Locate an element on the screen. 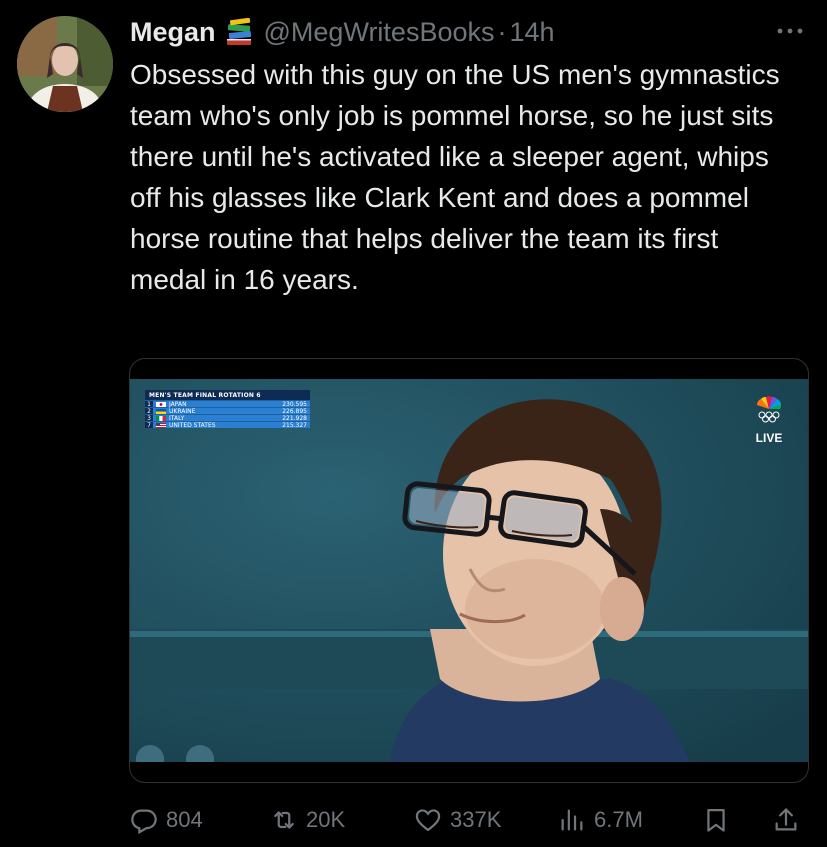 This screenshot has height=847, width=827. share-icon is located at coordinates (786, 819).